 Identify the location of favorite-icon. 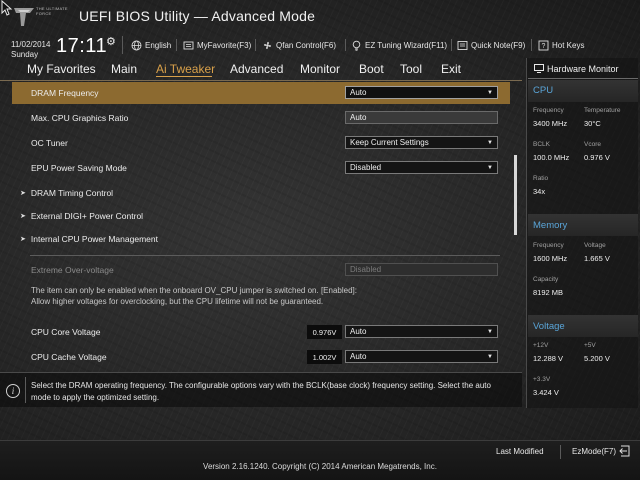
(188, 45).